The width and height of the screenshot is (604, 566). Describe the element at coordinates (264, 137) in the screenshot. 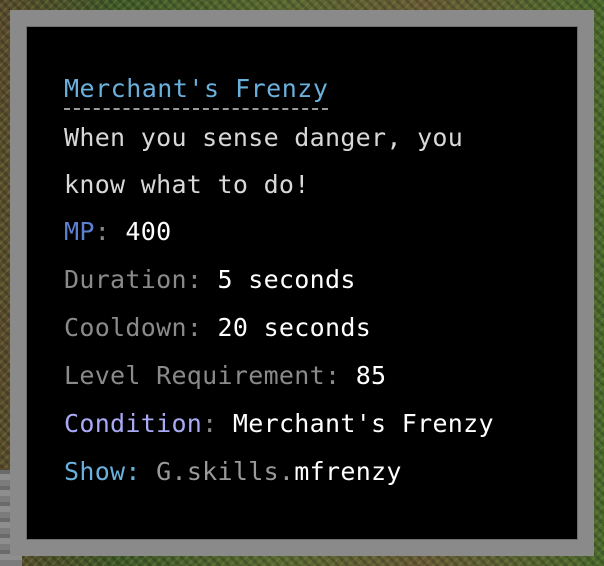

I see `description-line-1: When you sense danger, you` at that location.